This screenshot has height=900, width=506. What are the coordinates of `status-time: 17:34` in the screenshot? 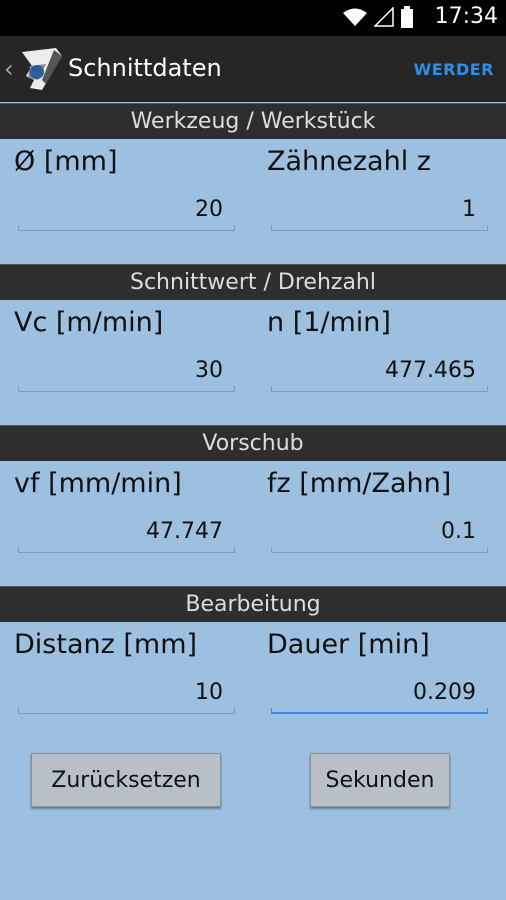 It's located at (466, 16).